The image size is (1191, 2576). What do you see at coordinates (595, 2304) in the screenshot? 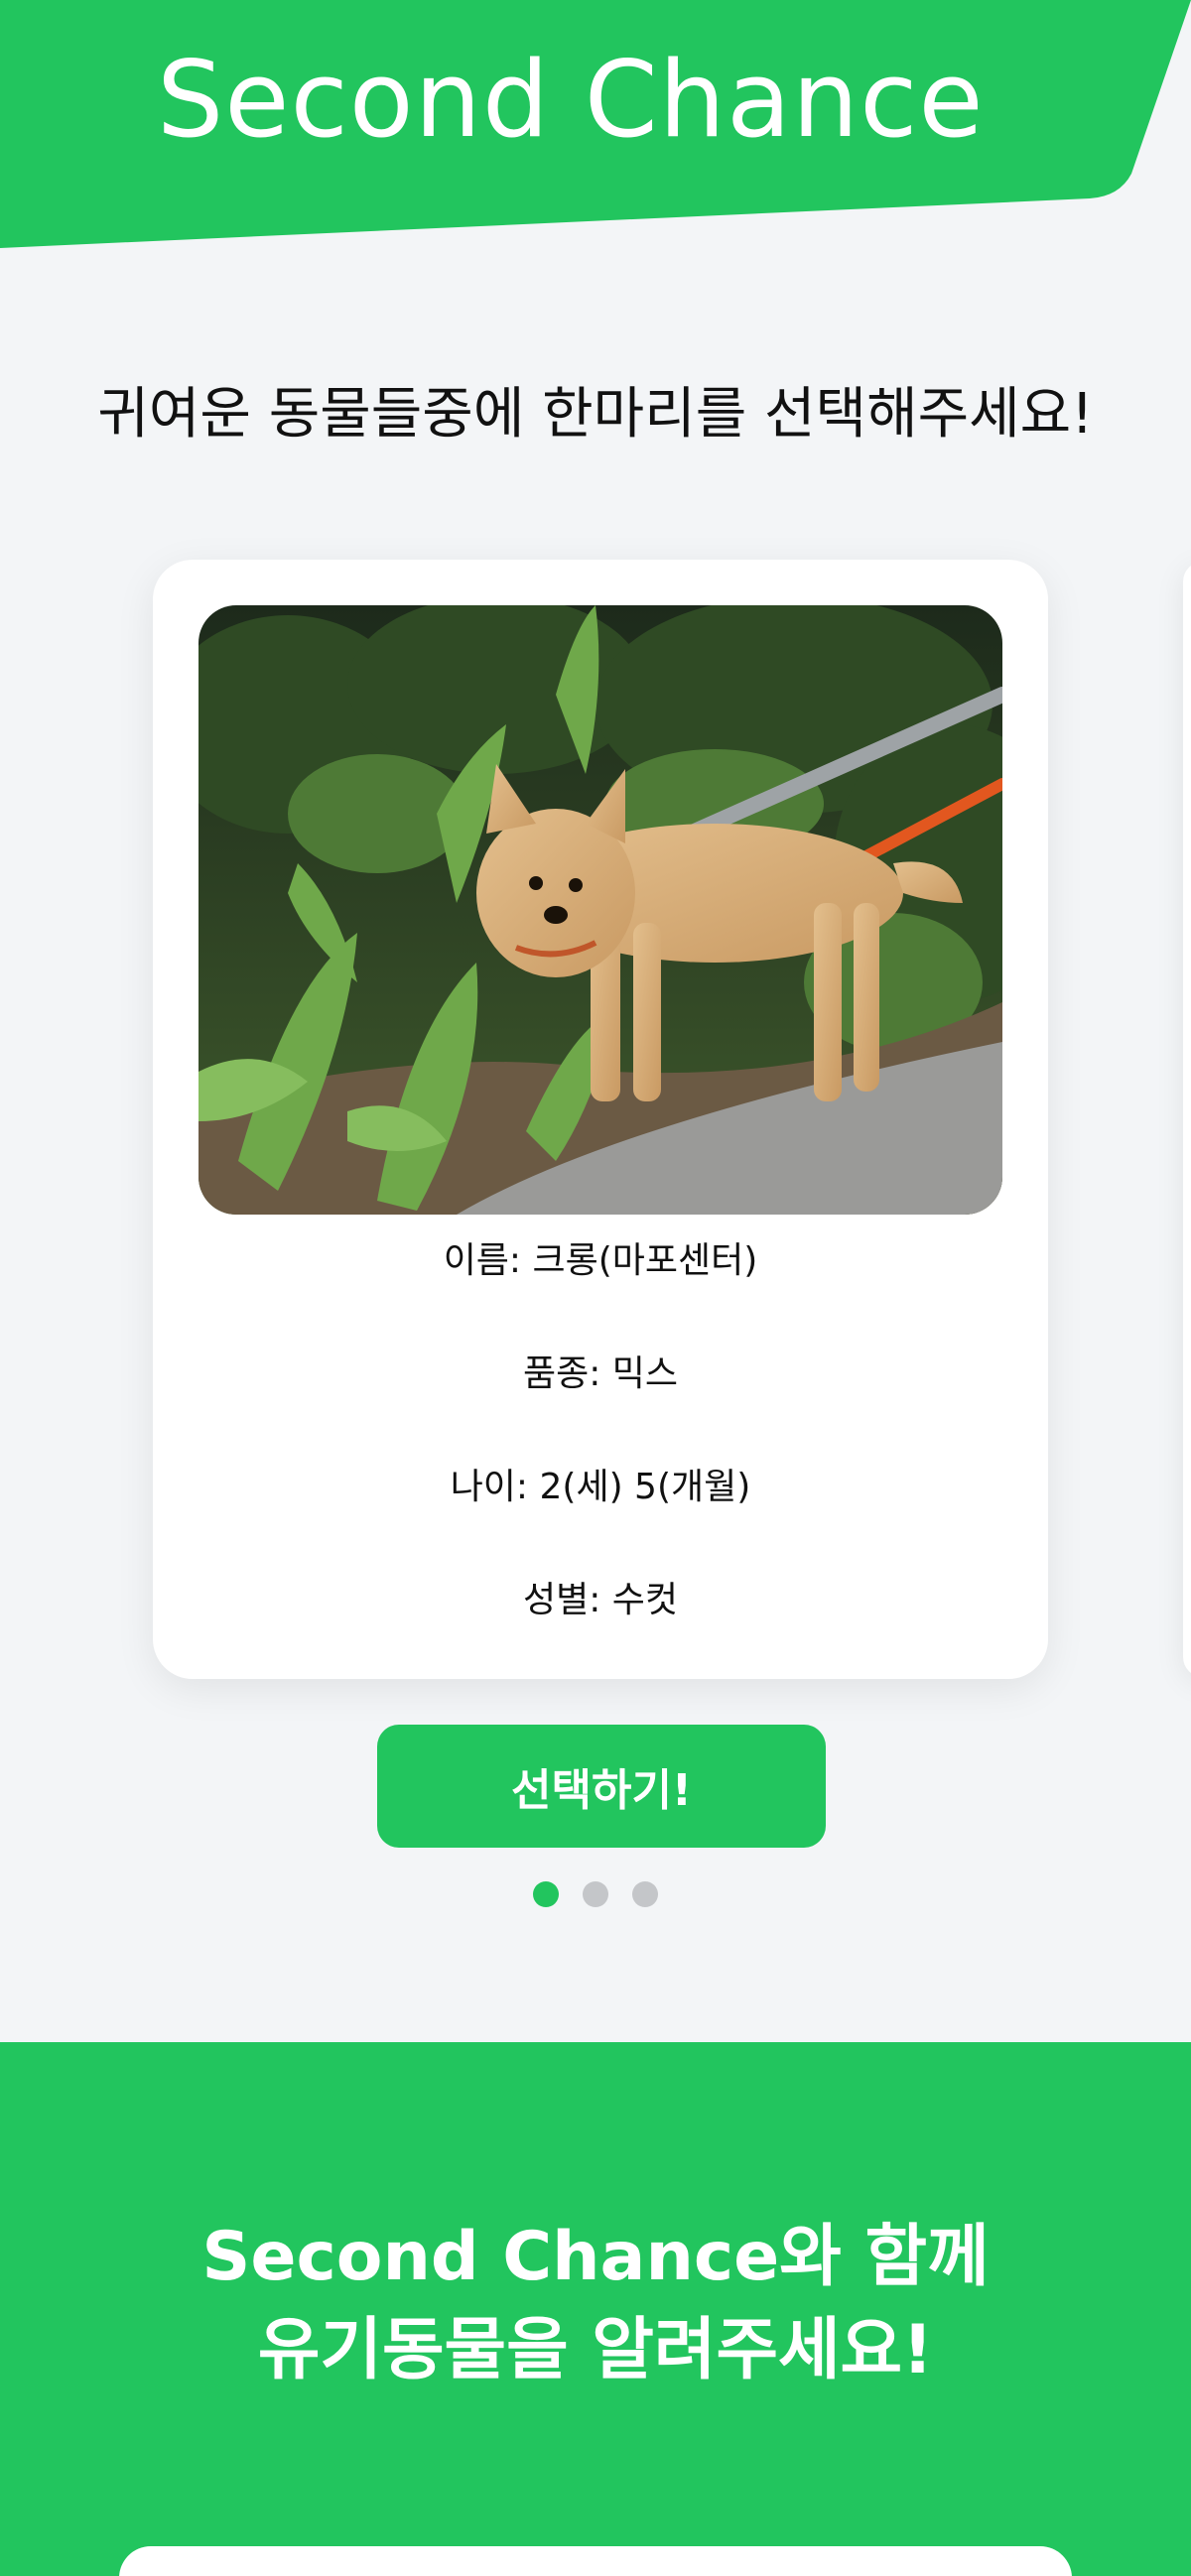
I see `promo-text: Second Chance와 함께 유기동물을 알려주세요!` at bounding box center [595, 2304].